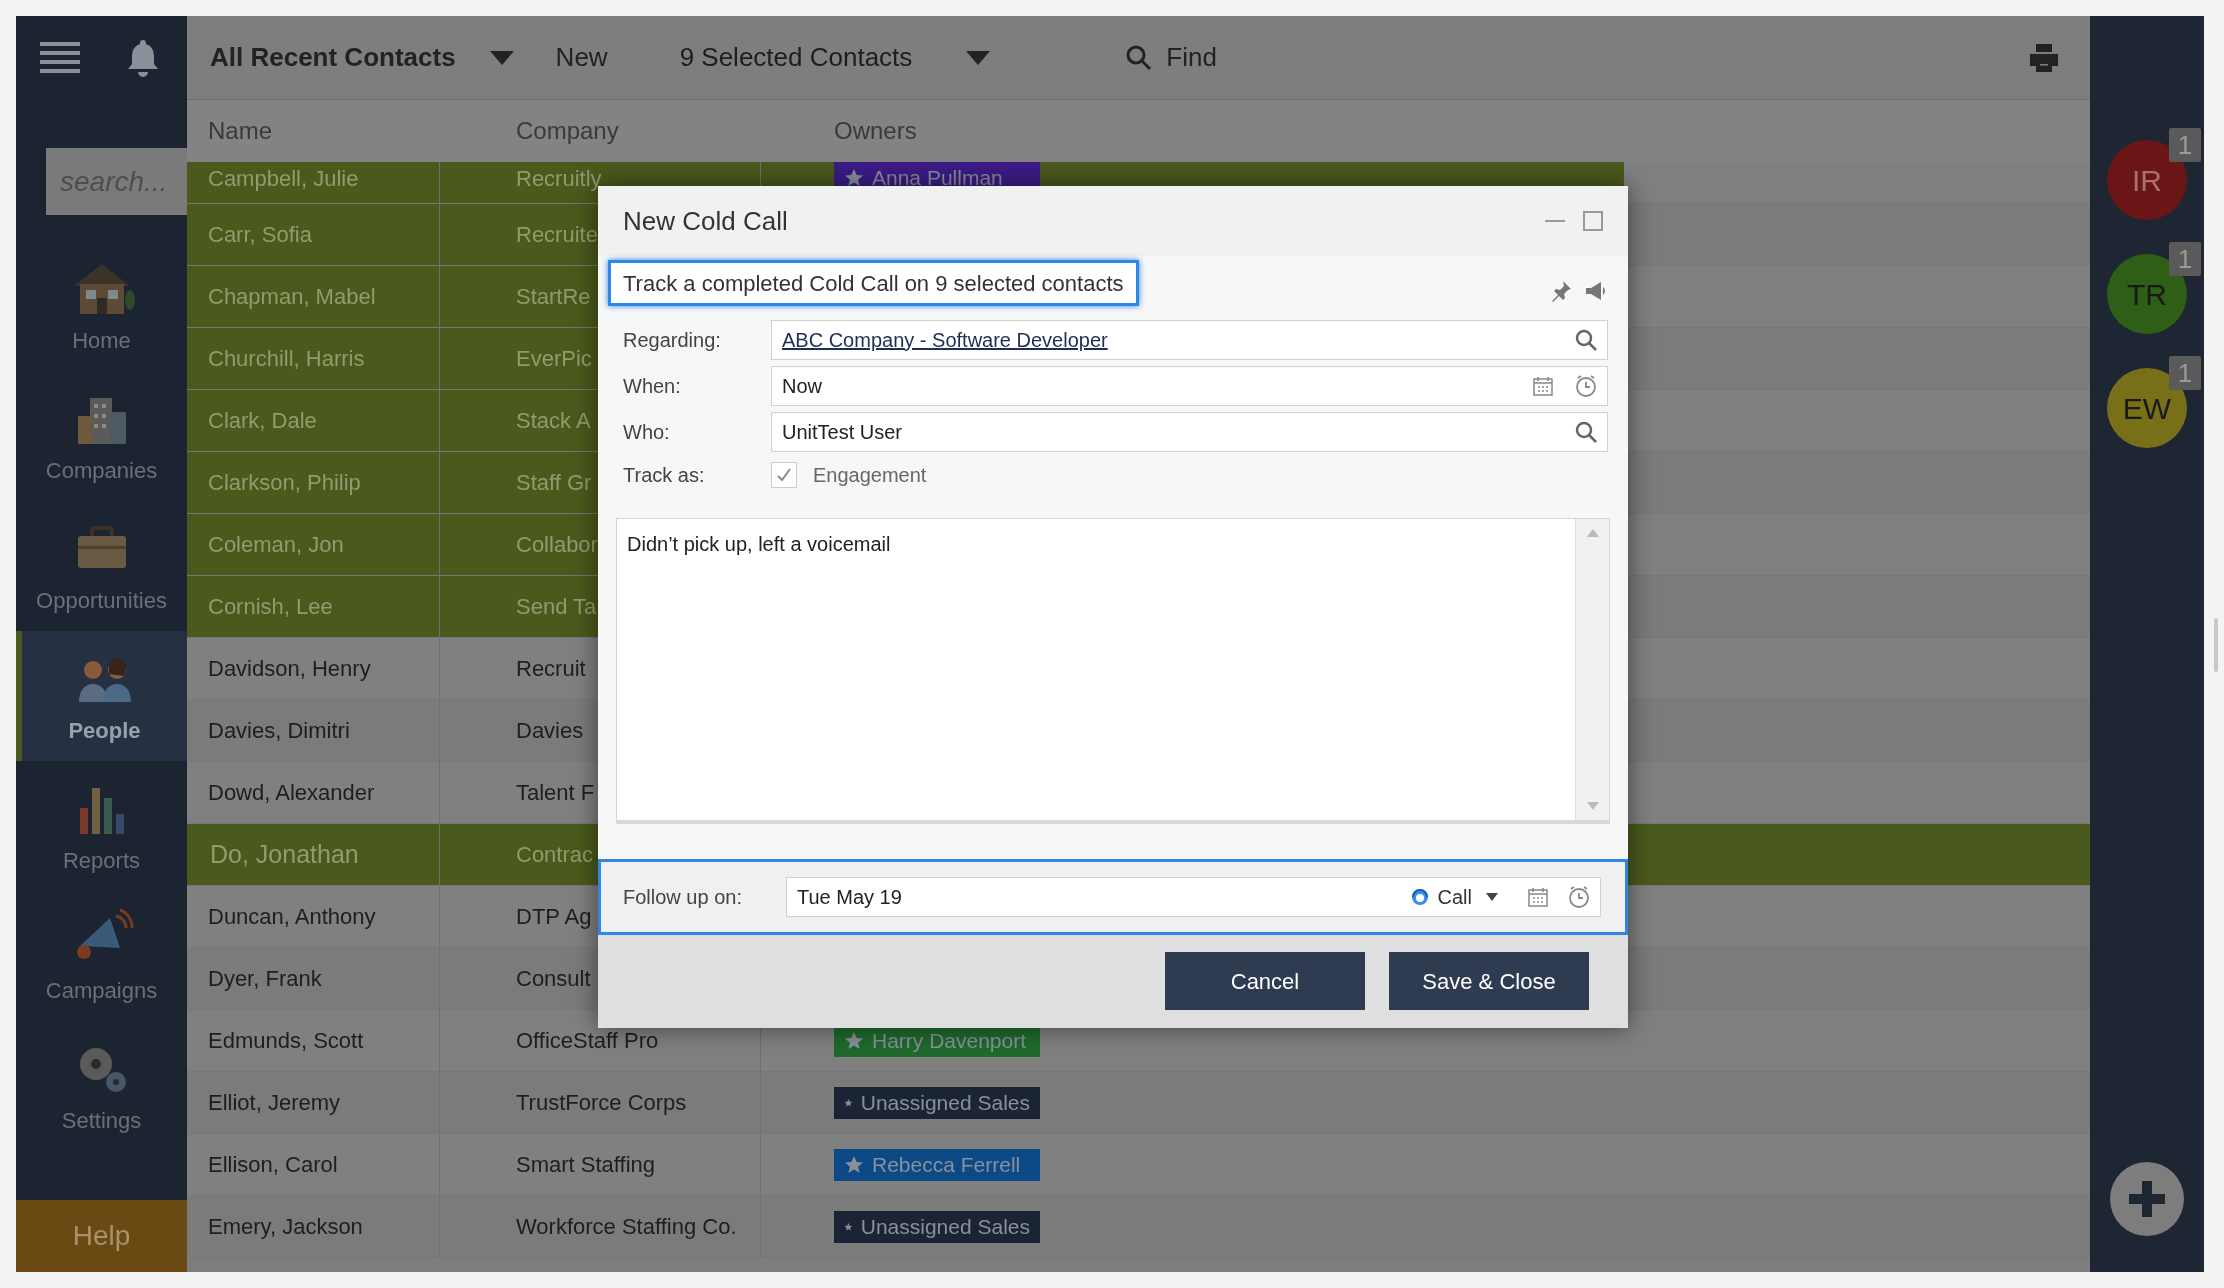 This screenshot has height=1288, width=2224. Describe the element at coordinates (873, 283) in the screenshot. I see `instruction-text: Track a completed Cold Call on 9 selected contacts` at that location.